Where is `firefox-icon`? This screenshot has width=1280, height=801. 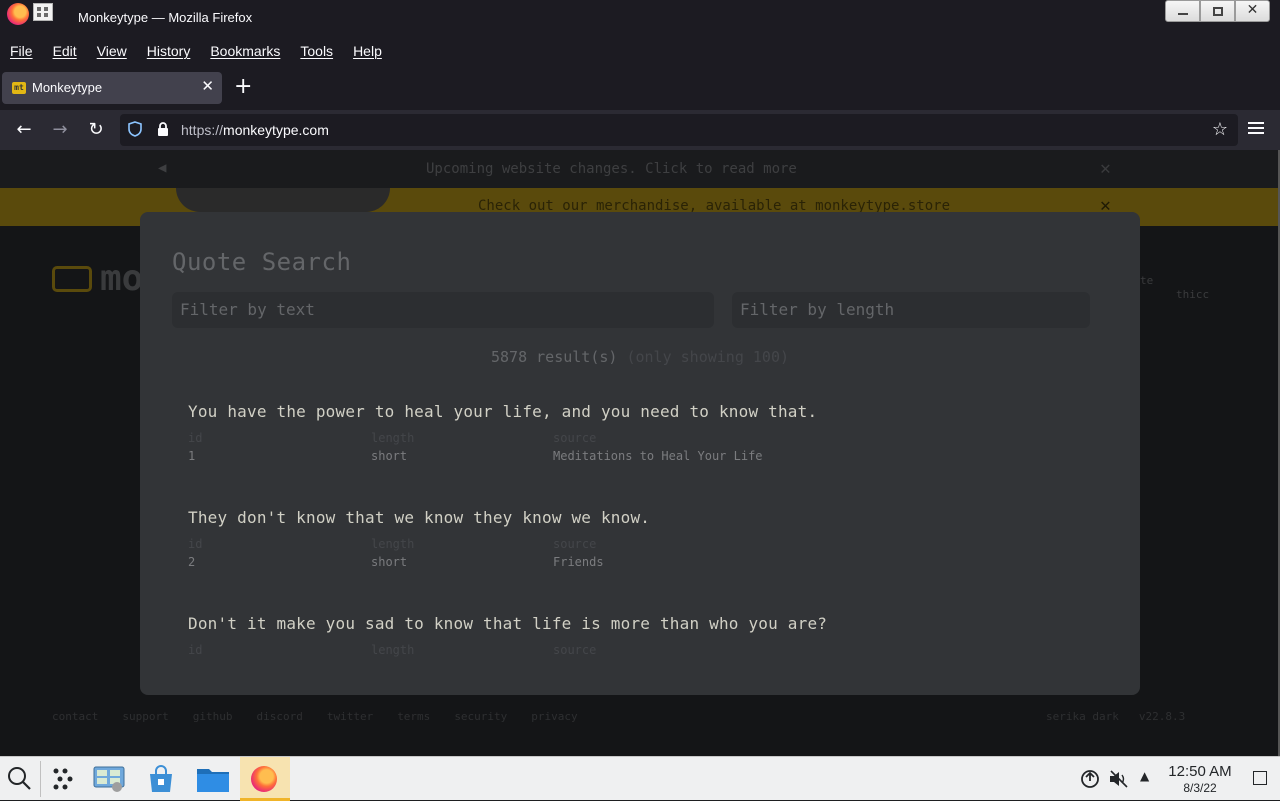
firefox-icon is located at coordinates (264, 779).